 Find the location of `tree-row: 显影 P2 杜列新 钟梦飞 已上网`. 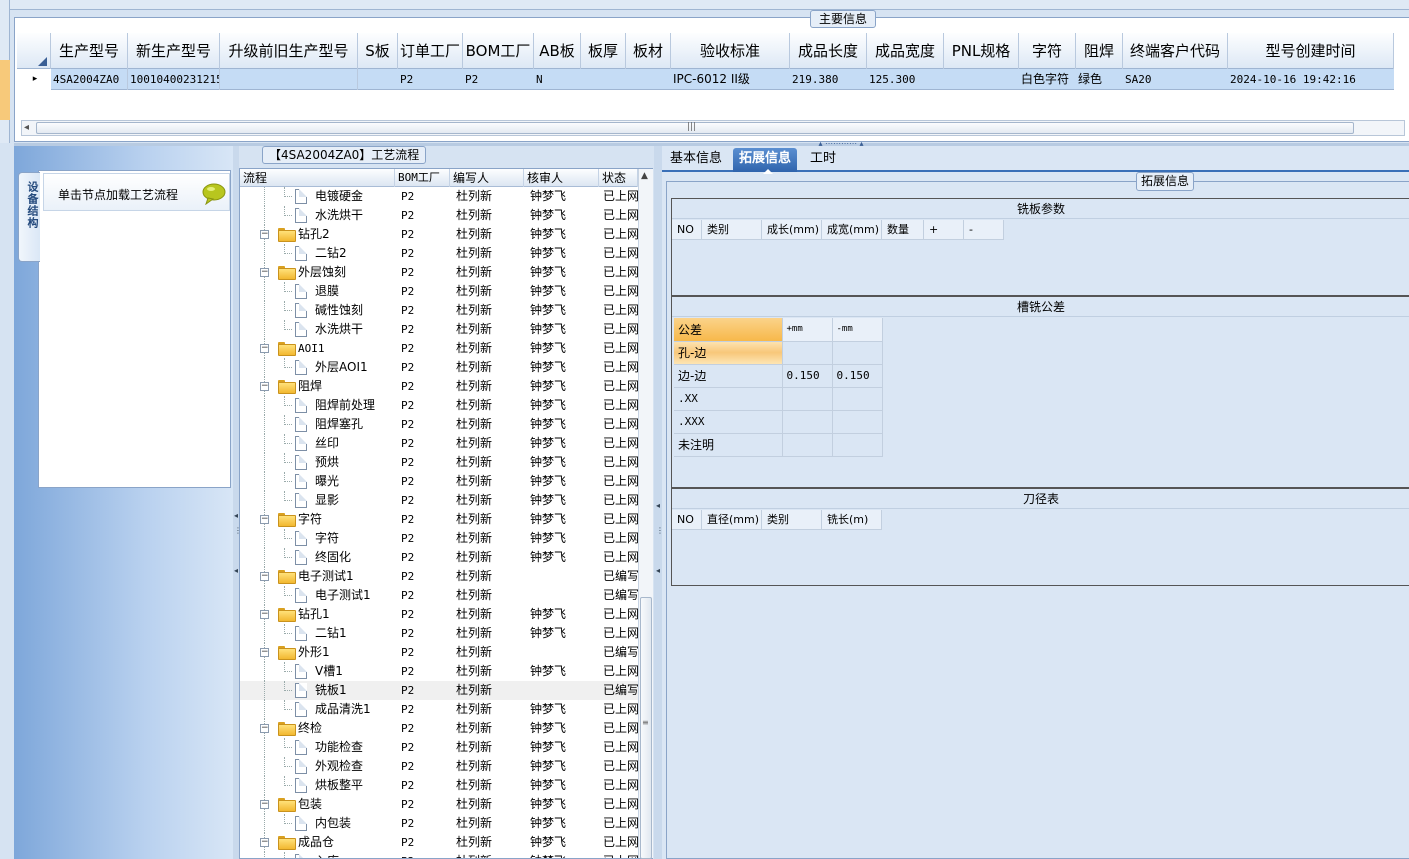

tree-row: 显影 P2 杜列新 钟梦飞 已上网 is located at coordinates (439, 500).